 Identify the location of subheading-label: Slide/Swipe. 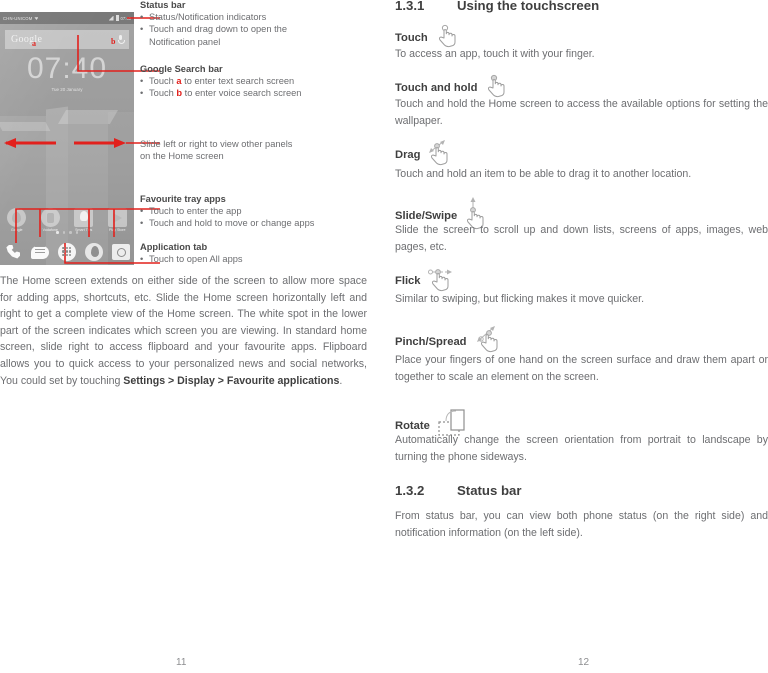
(426, 215).